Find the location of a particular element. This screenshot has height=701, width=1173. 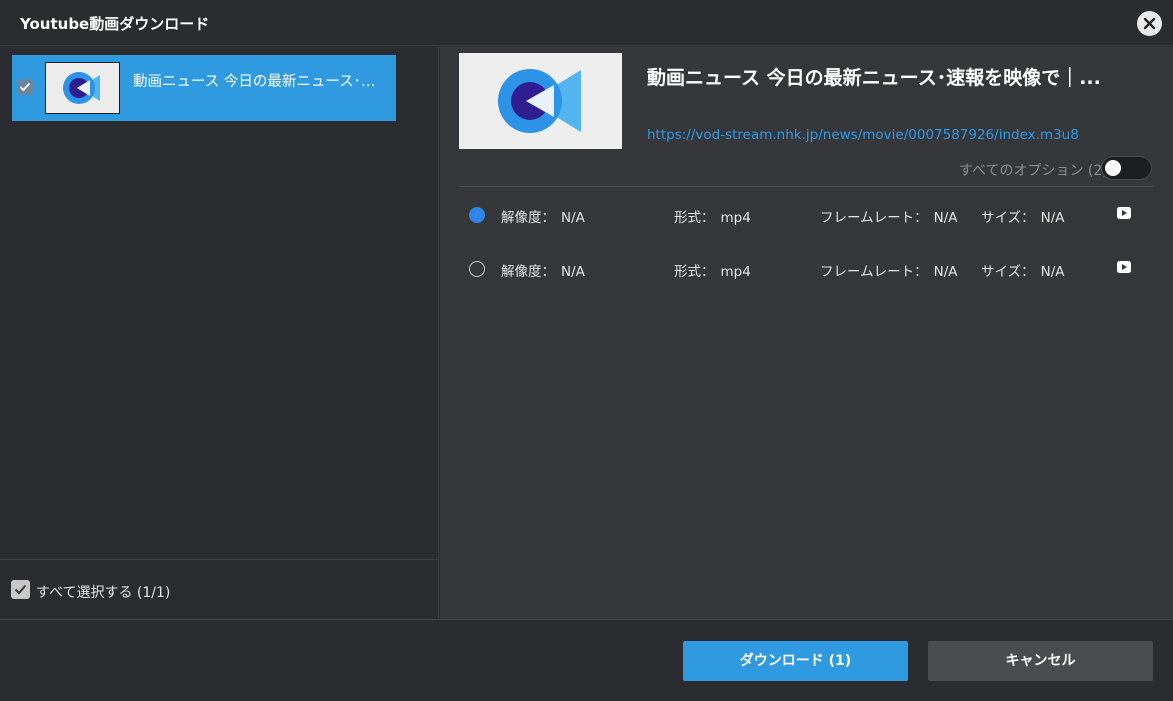

option-radio-unselected is located at coordinates (477, 269).